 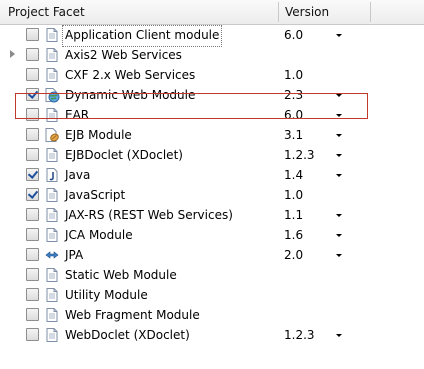 What do you see at coordinates (127, 335) in the screenshot?
I see `facet-label: WebDoclet (XDoclet)` at bounding box center [127, 335].